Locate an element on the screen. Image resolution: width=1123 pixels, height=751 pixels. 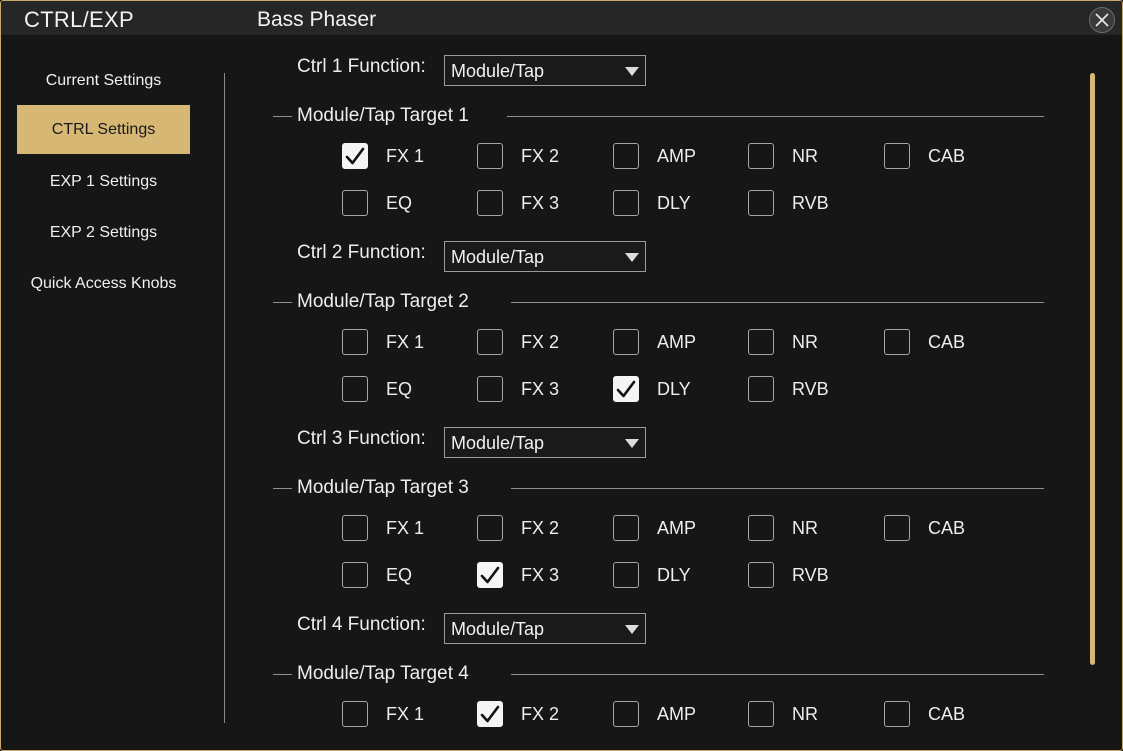
target3-checkbox-label: FX 3 is located at coordinates (540, 575).